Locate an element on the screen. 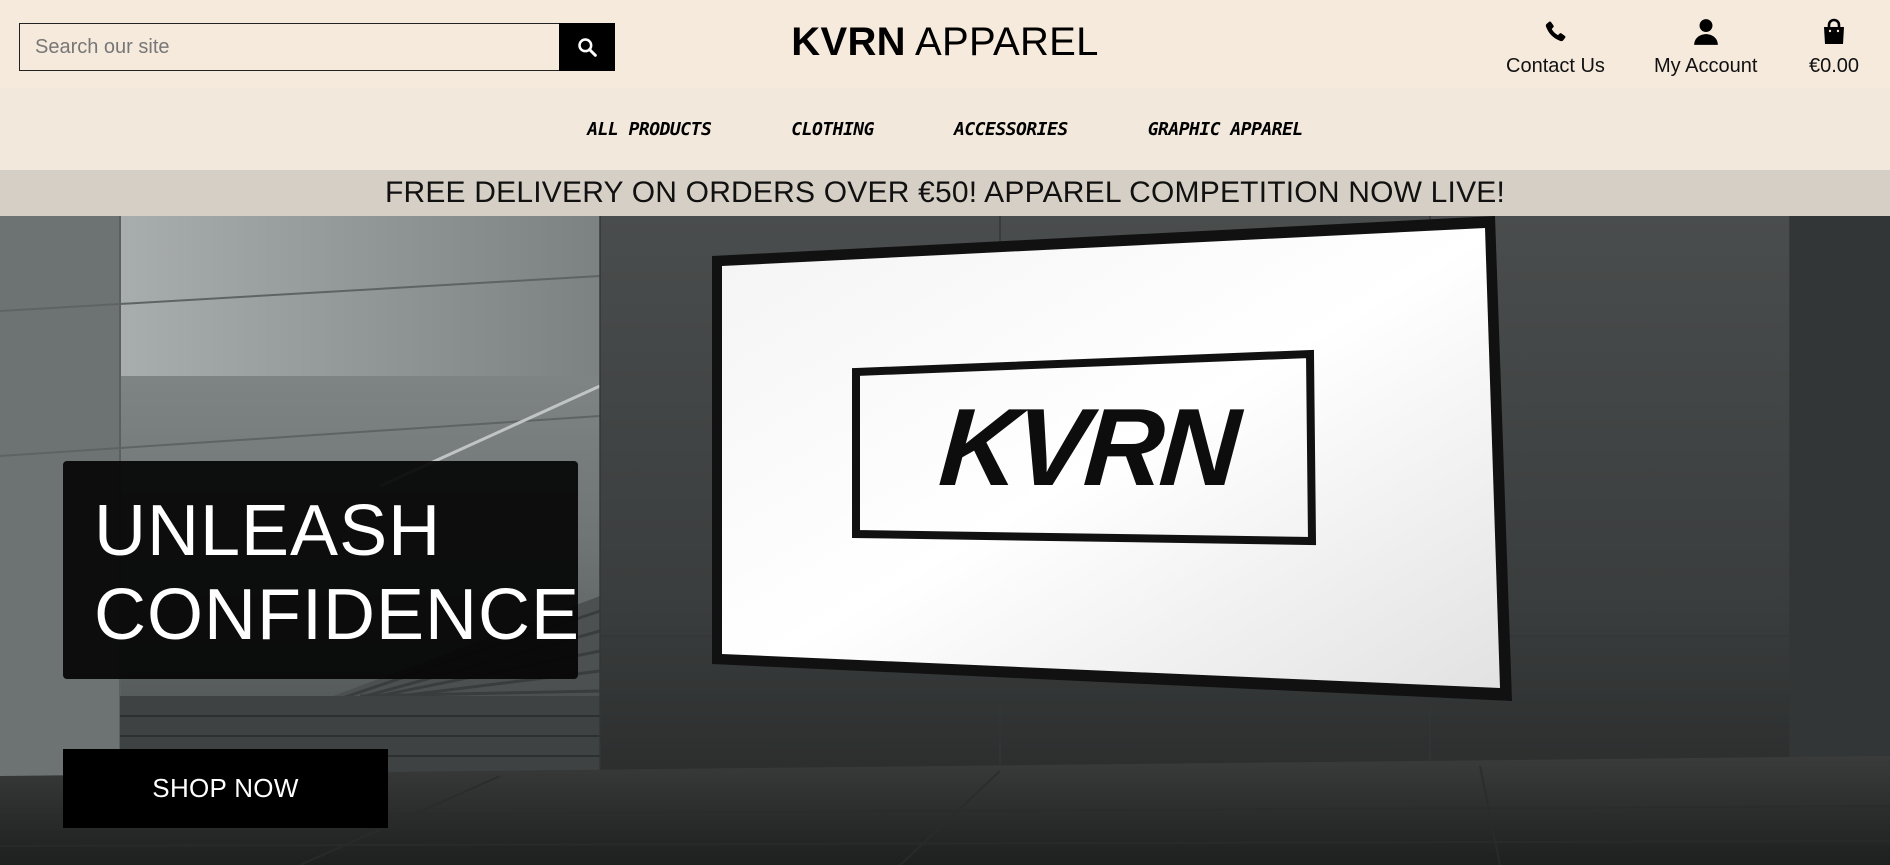 This screenshot has height=865, width=1890. shopping-bag-link: €0.00 is located at coordinates (1834, 47).